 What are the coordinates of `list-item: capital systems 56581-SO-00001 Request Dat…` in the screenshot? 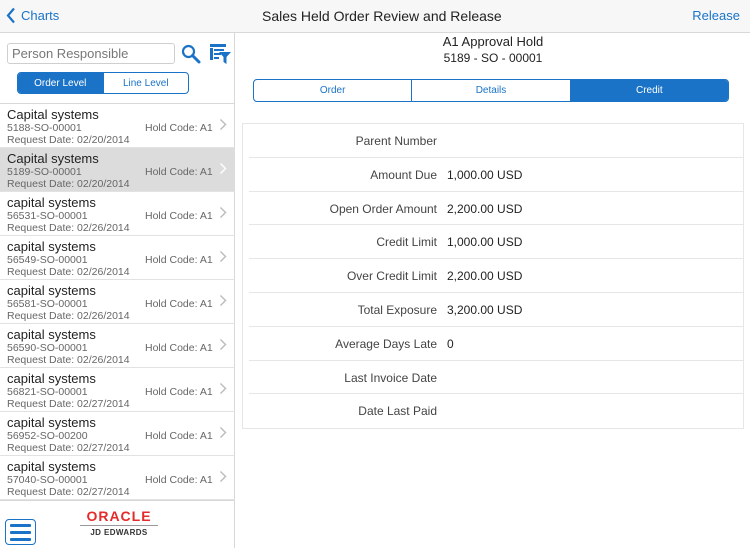 It's located at (117, 302).